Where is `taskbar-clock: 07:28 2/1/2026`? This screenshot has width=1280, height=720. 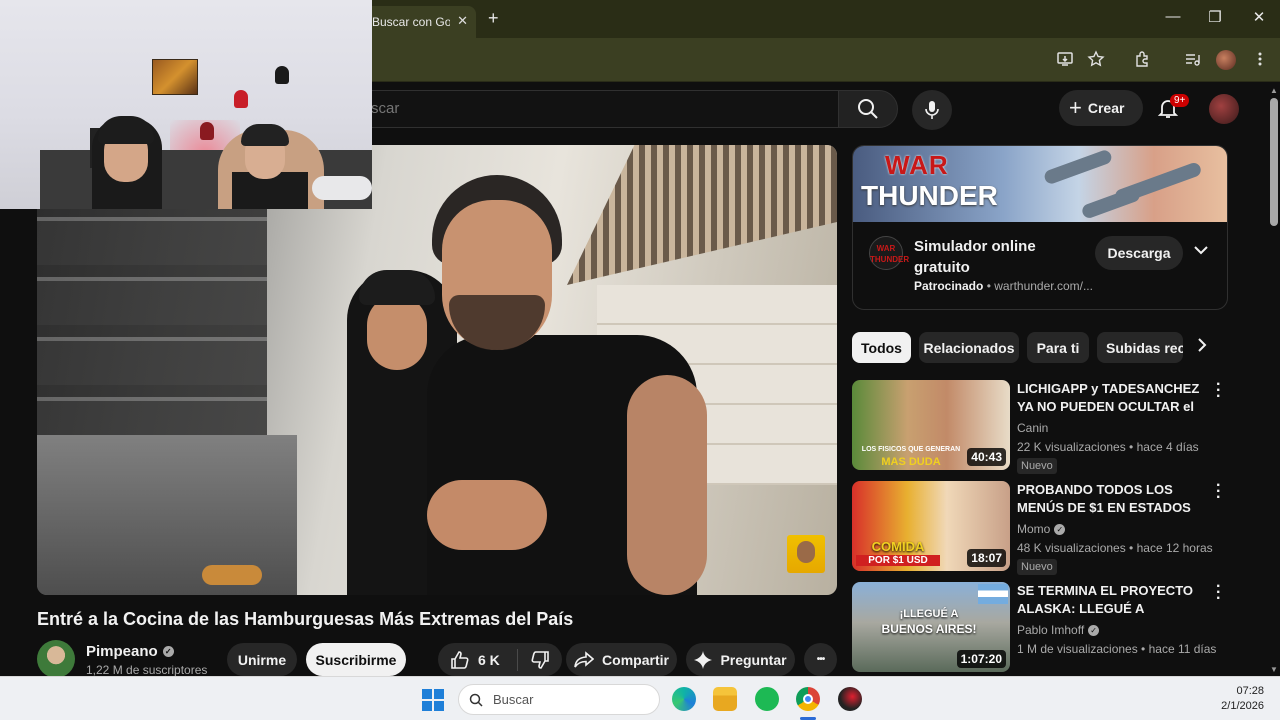 taskbar-clock: 07:28 2/1/2026 is located at coordinates (1232, 699).